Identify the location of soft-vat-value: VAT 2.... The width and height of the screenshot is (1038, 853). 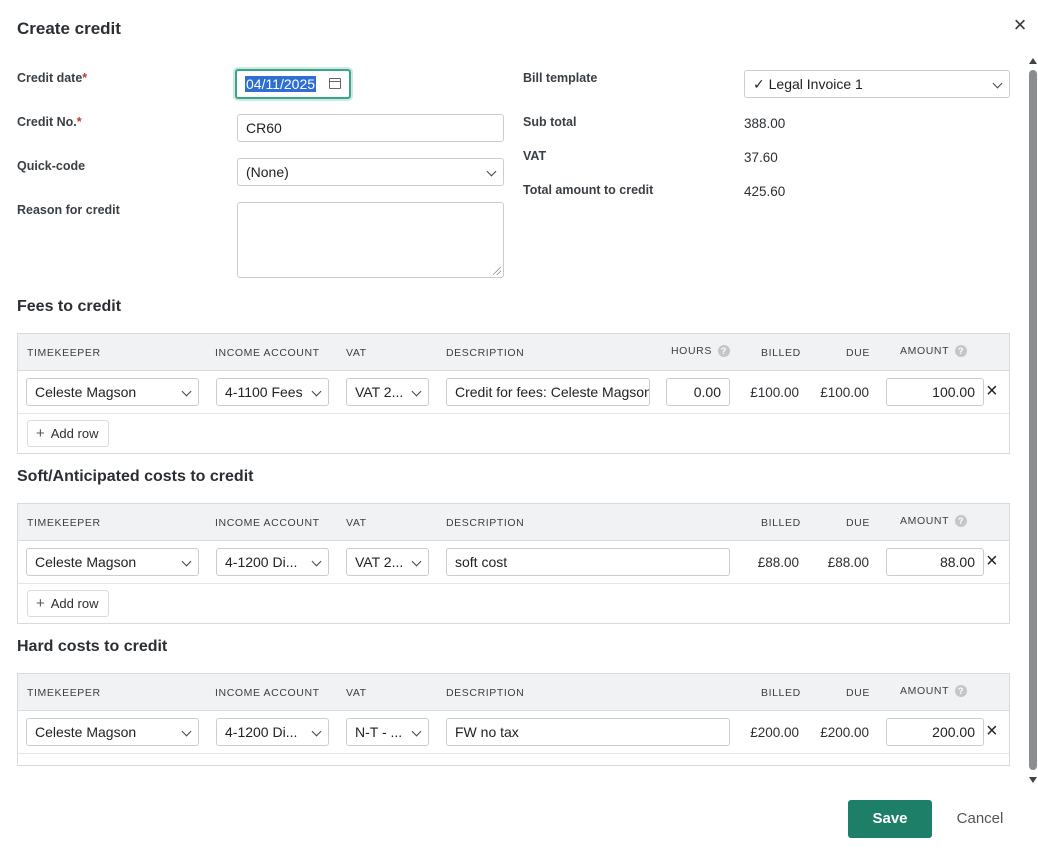
(379, 562).